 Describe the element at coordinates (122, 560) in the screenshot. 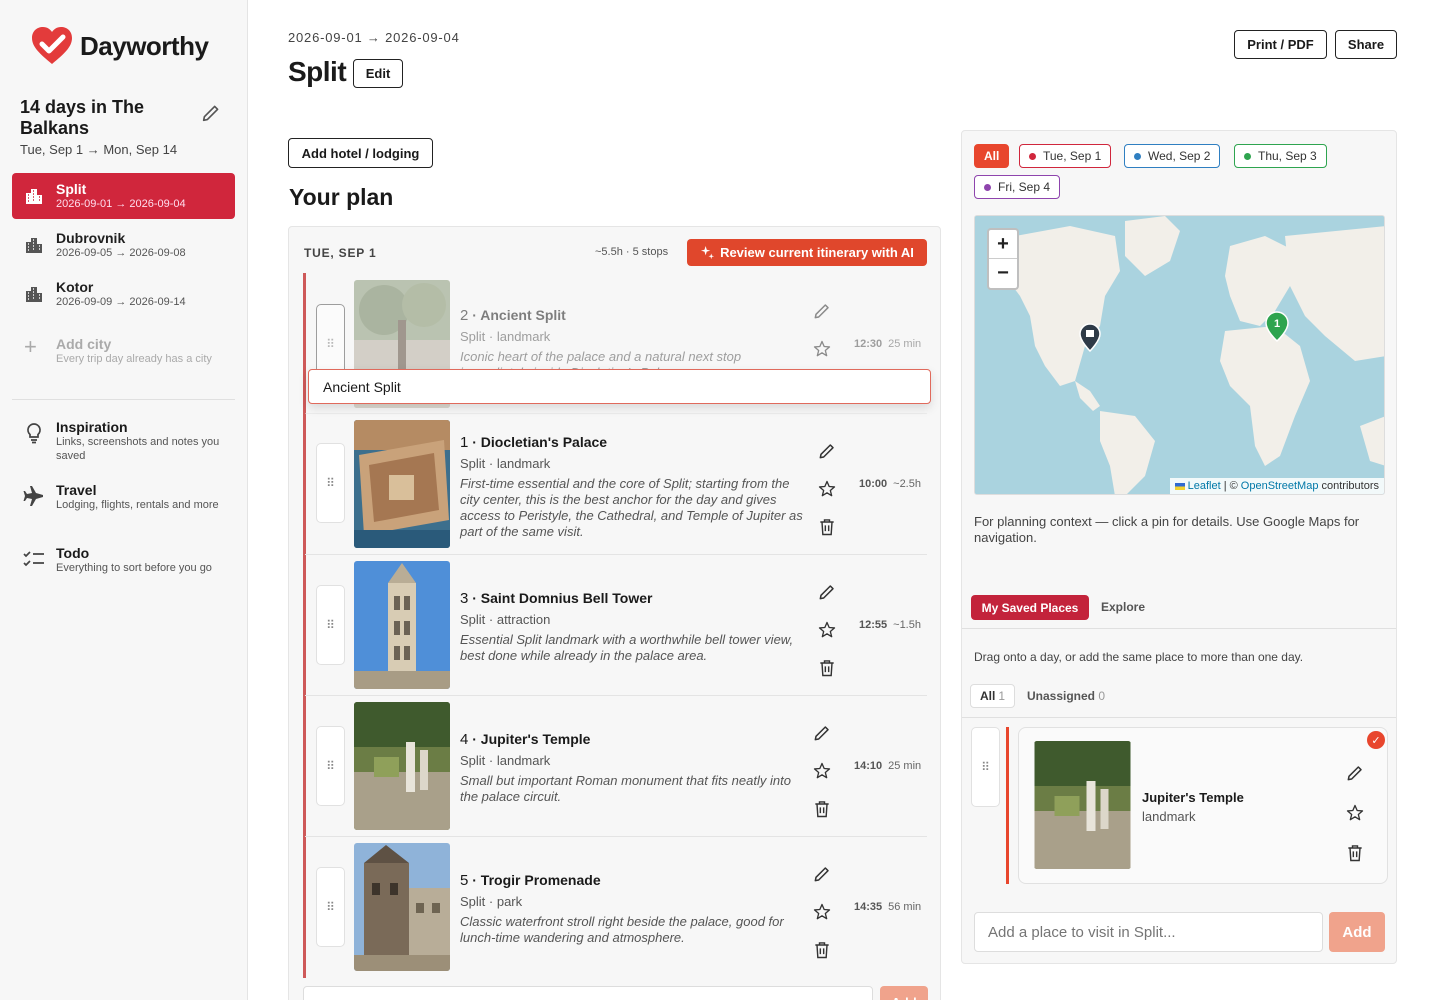

I see `sidebar-item-todo: Todo Everything to sort before you go` at that location.